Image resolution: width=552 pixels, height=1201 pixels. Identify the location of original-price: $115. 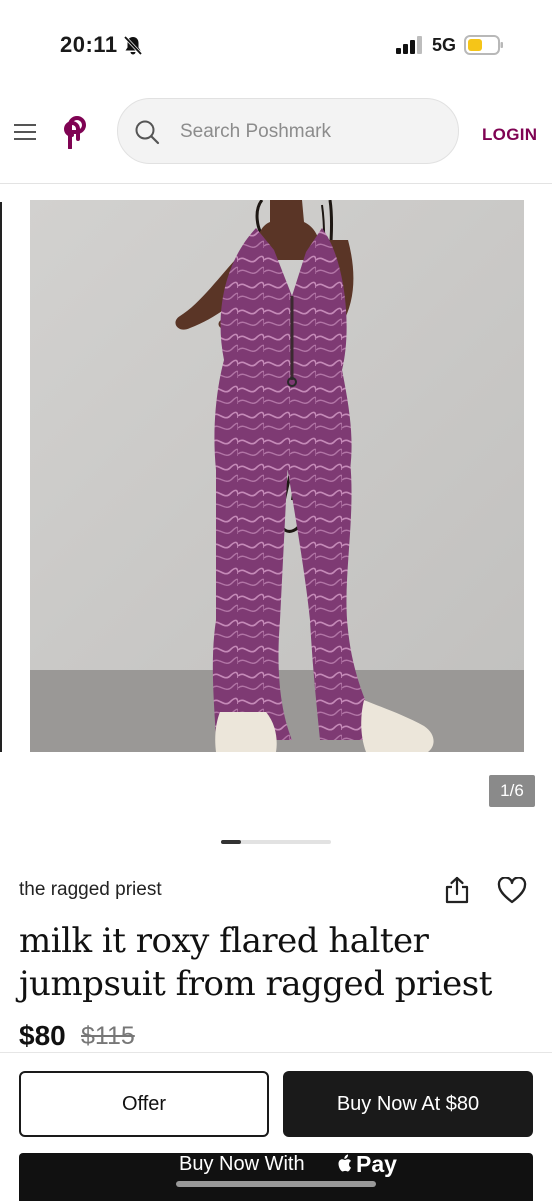
(108, 1036).